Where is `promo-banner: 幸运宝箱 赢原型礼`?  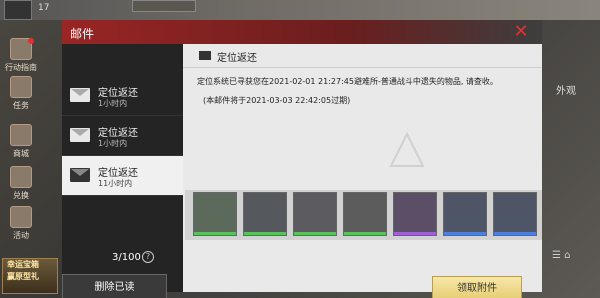
promo-banner: 幸运宝箱 赢原型礼 is located at coordinates (30, 276).